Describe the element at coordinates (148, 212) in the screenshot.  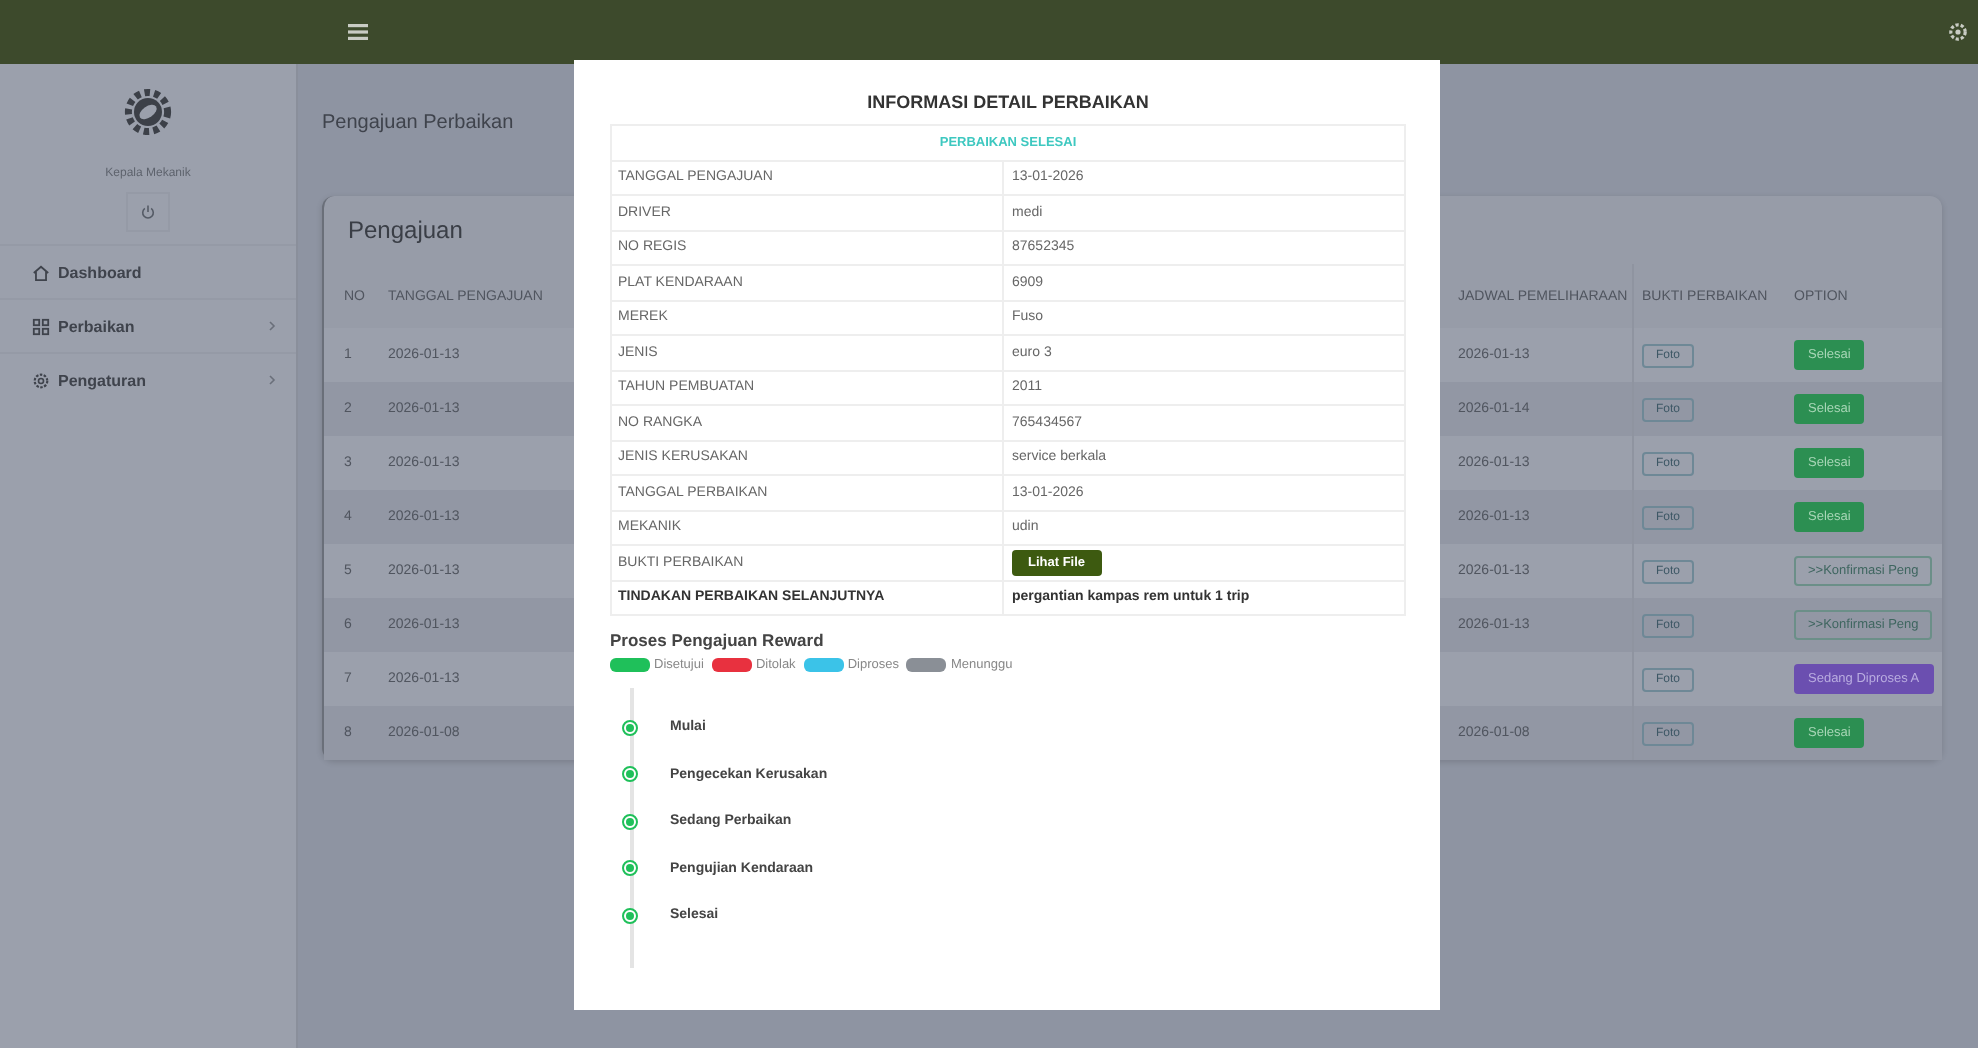
I see `power-icon` at that location.